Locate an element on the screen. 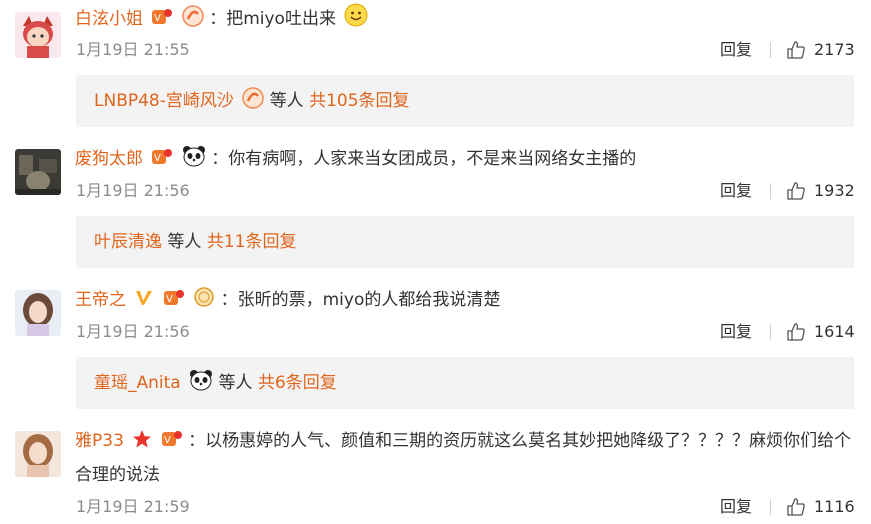  username: 雅P33 is located at coordinates (99, 441).